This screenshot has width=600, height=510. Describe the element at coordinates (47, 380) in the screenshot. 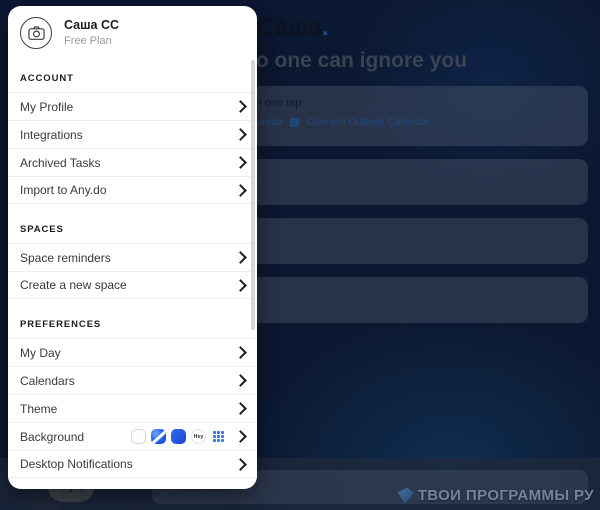

I see `sidebar-item-label: Calendars` at that location.